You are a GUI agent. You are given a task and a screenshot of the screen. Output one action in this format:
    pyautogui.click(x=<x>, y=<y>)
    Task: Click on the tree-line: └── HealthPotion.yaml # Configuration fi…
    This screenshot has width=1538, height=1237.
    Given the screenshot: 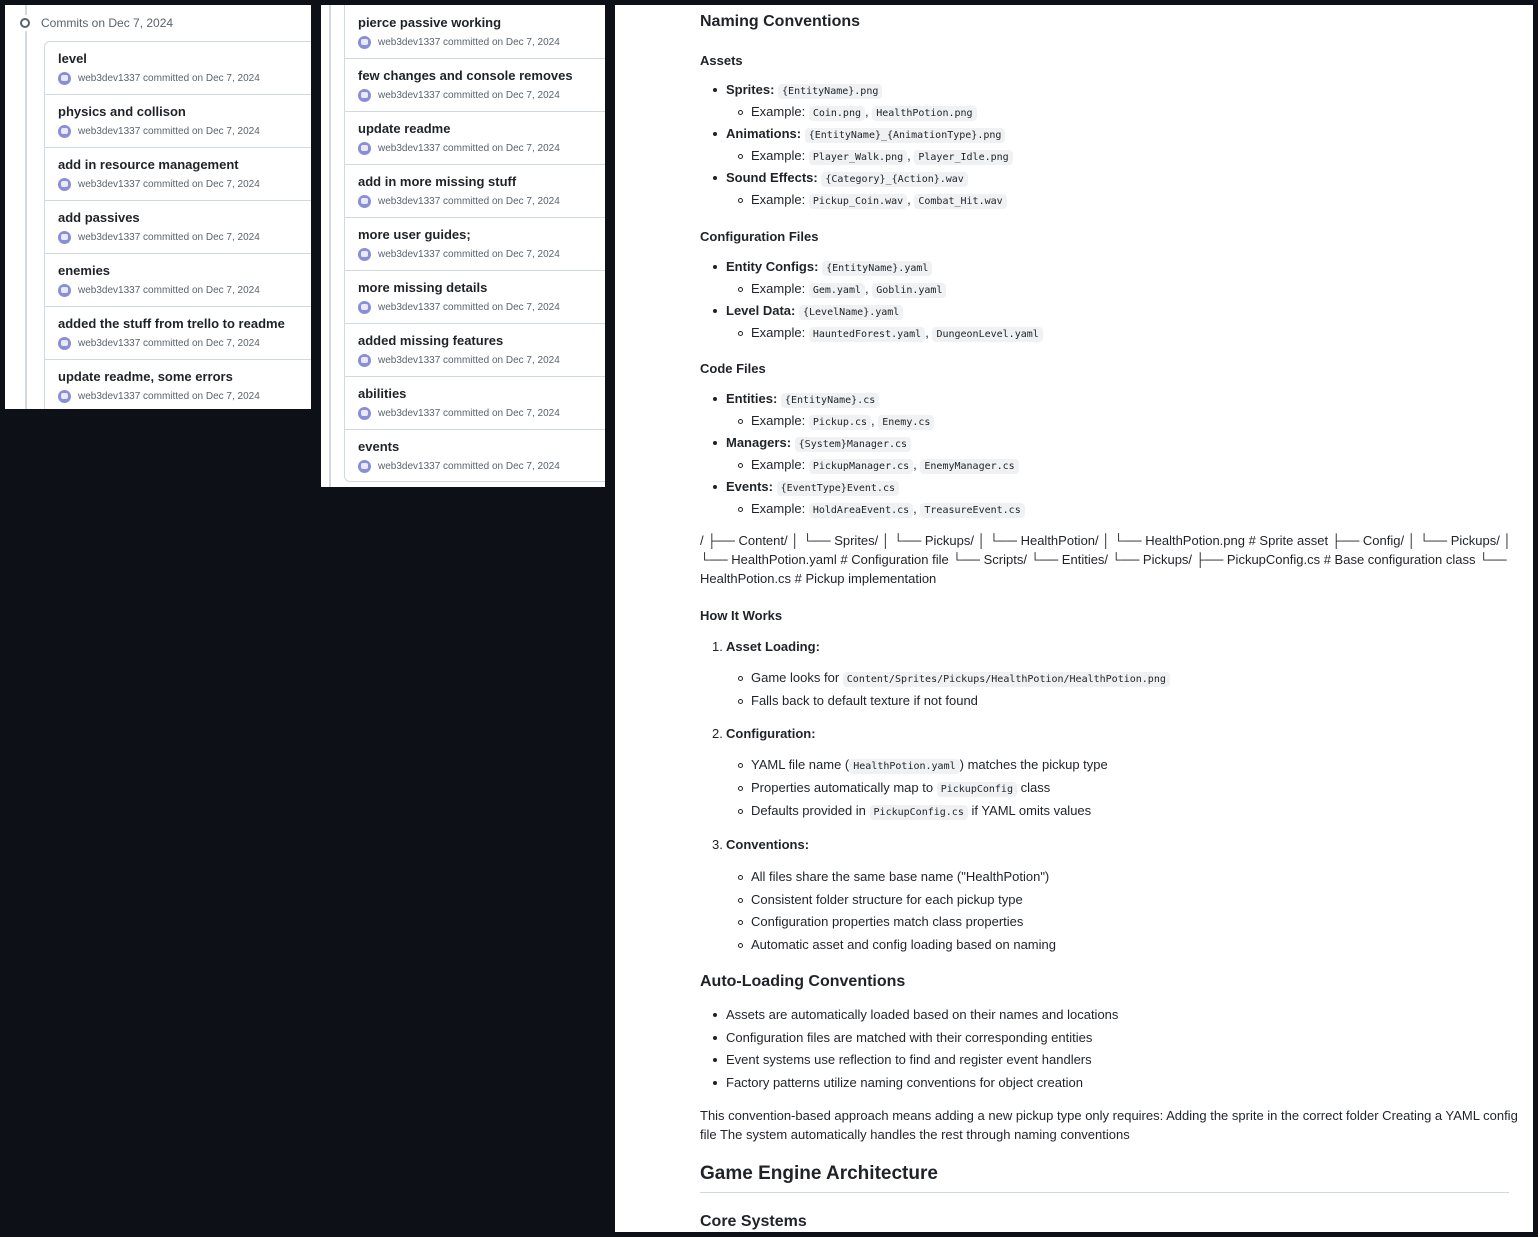 What is the action you would take?
    pyautogui.click(x=1103, y=559)
    